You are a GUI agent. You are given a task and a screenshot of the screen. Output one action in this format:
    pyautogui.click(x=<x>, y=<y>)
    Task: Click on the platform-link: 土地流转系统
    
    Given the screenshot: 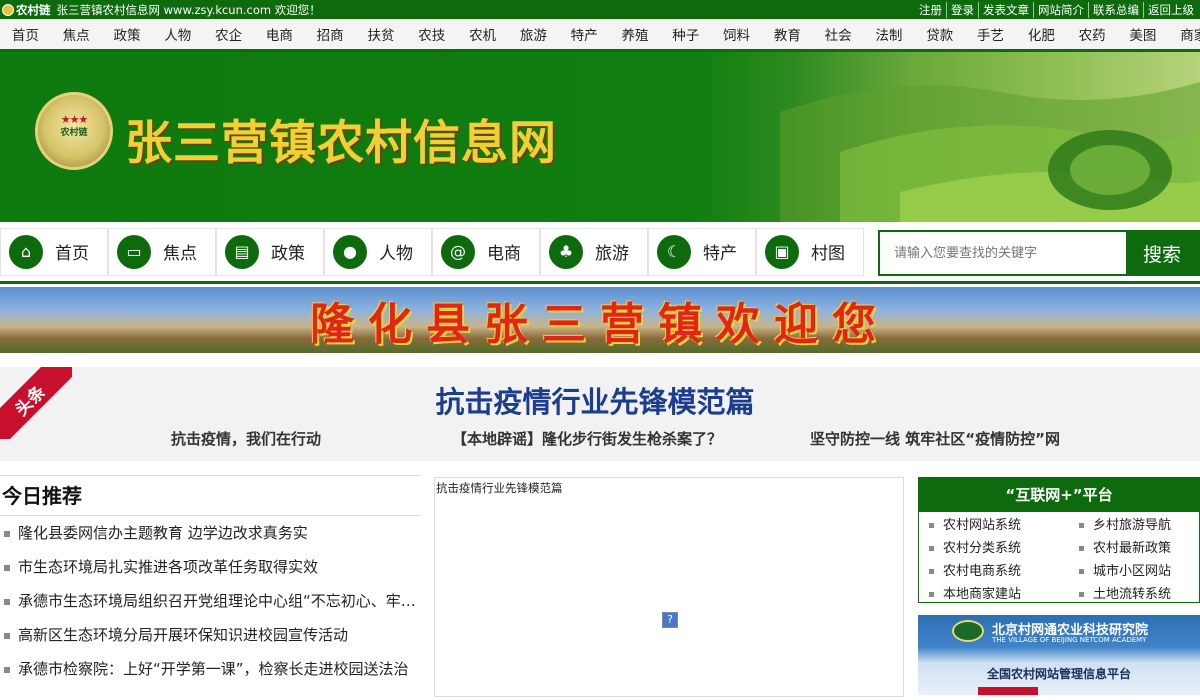 What is the action you would take?
    pyautogui.click(x=1138, y=594)
    